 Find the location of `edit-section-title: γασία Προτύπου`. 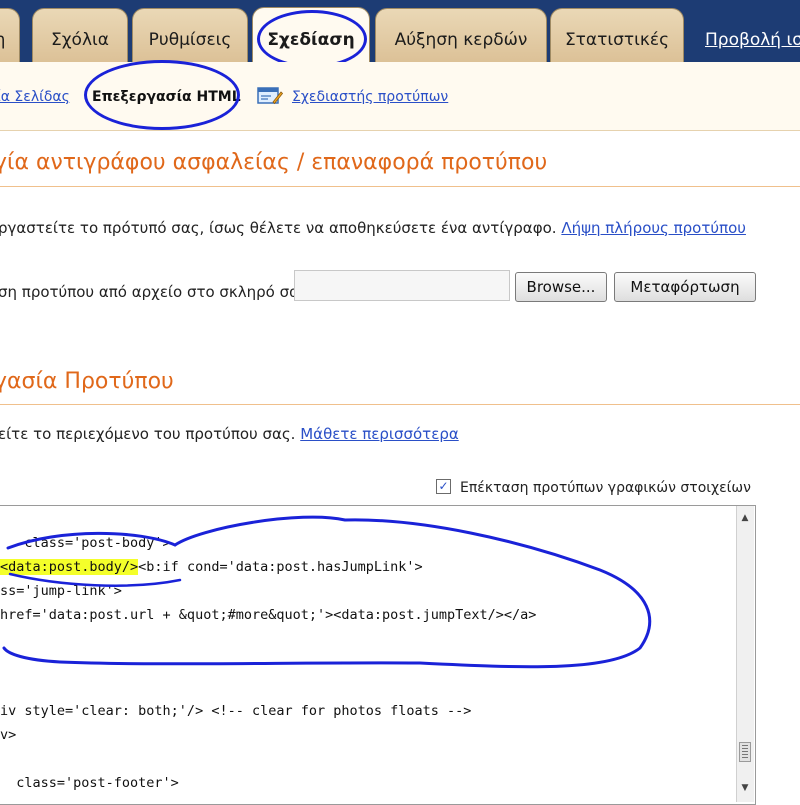

edit-section-title: γασία Προτύπου is located at coordinates (87, 381).